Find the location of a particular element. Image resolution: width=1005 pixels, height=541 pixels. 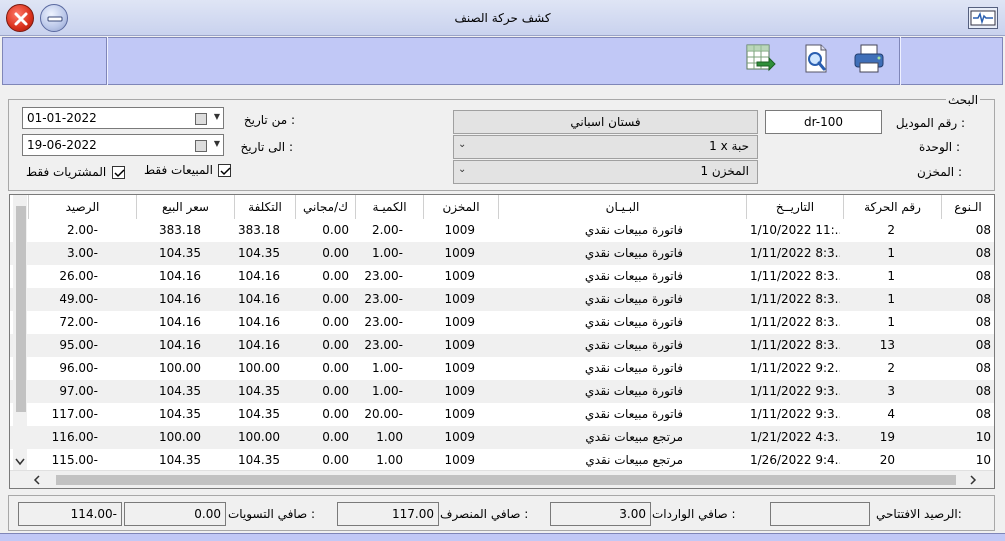

cell-cost: 104.35 is located at coordinates (259, 253).